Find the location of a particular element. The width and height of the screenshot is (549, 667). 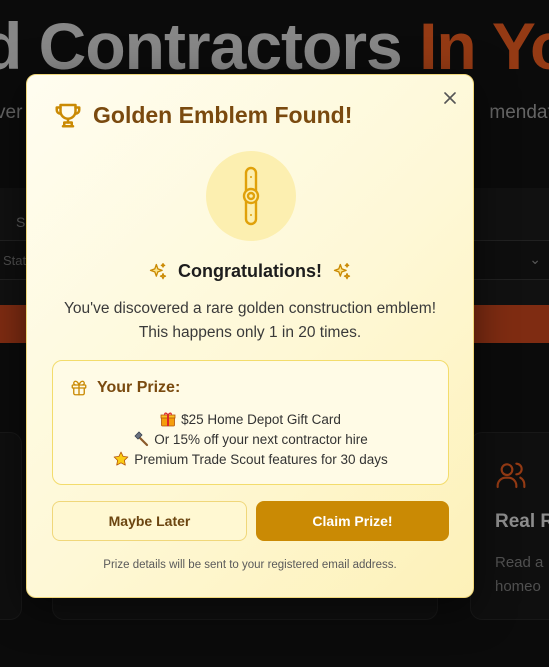

close-icon is located at coordinates (450, 98).